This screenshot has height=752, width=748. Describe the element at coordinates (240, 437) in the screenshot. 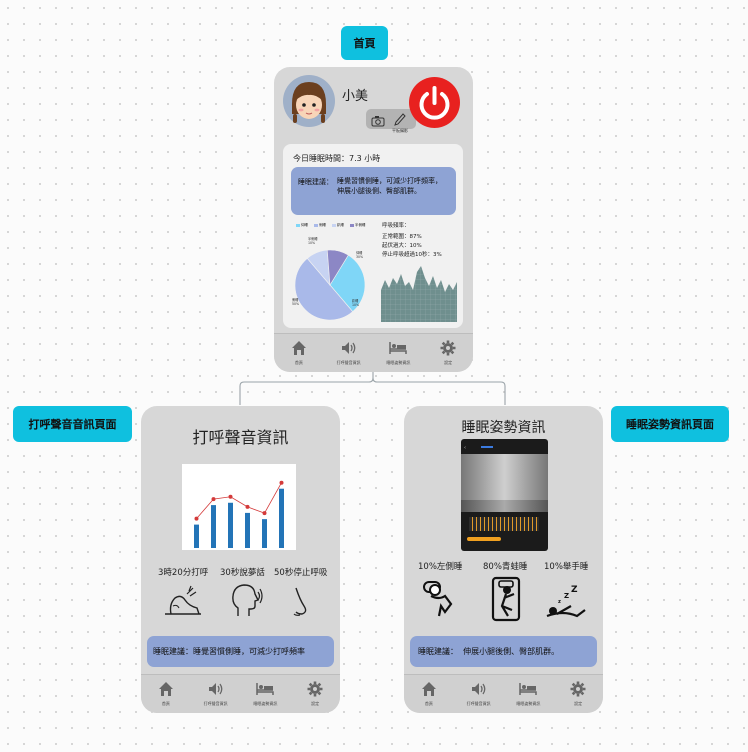

I see `snore-title: 打呼聲音資訊` at that location.